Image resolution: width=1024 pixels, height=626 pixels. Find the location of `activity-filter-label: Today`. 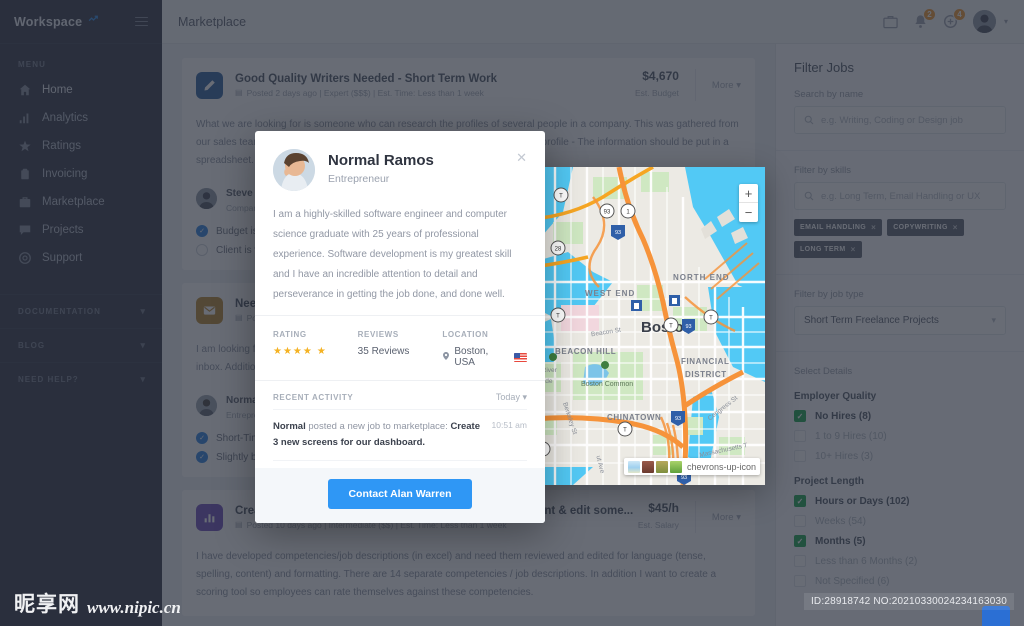

activity-filter-label: Today is located at coordinates (507, 397).